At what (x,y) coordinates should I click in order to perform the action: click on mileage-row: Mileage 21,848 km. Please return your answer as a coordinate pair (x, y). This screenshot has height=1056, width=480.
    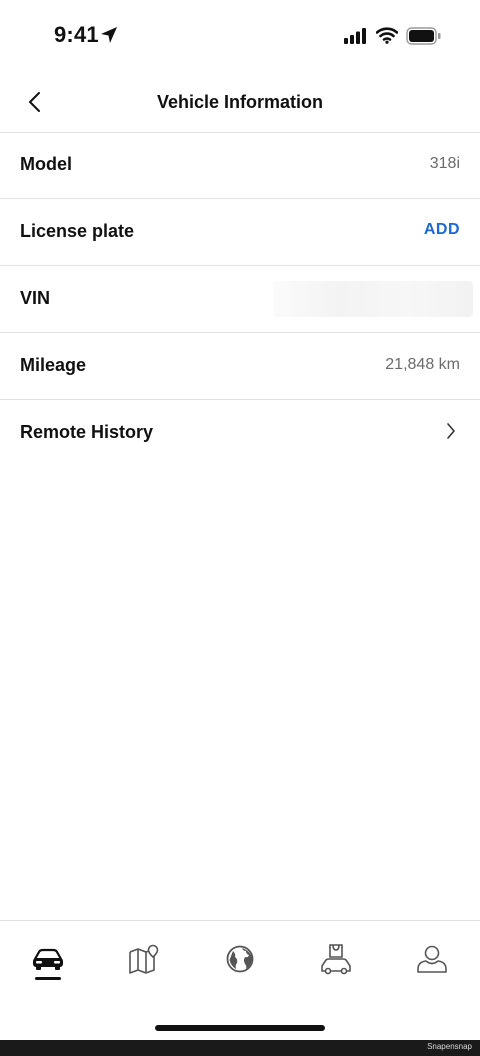
    Looking at the image, I should click on (240, 366).